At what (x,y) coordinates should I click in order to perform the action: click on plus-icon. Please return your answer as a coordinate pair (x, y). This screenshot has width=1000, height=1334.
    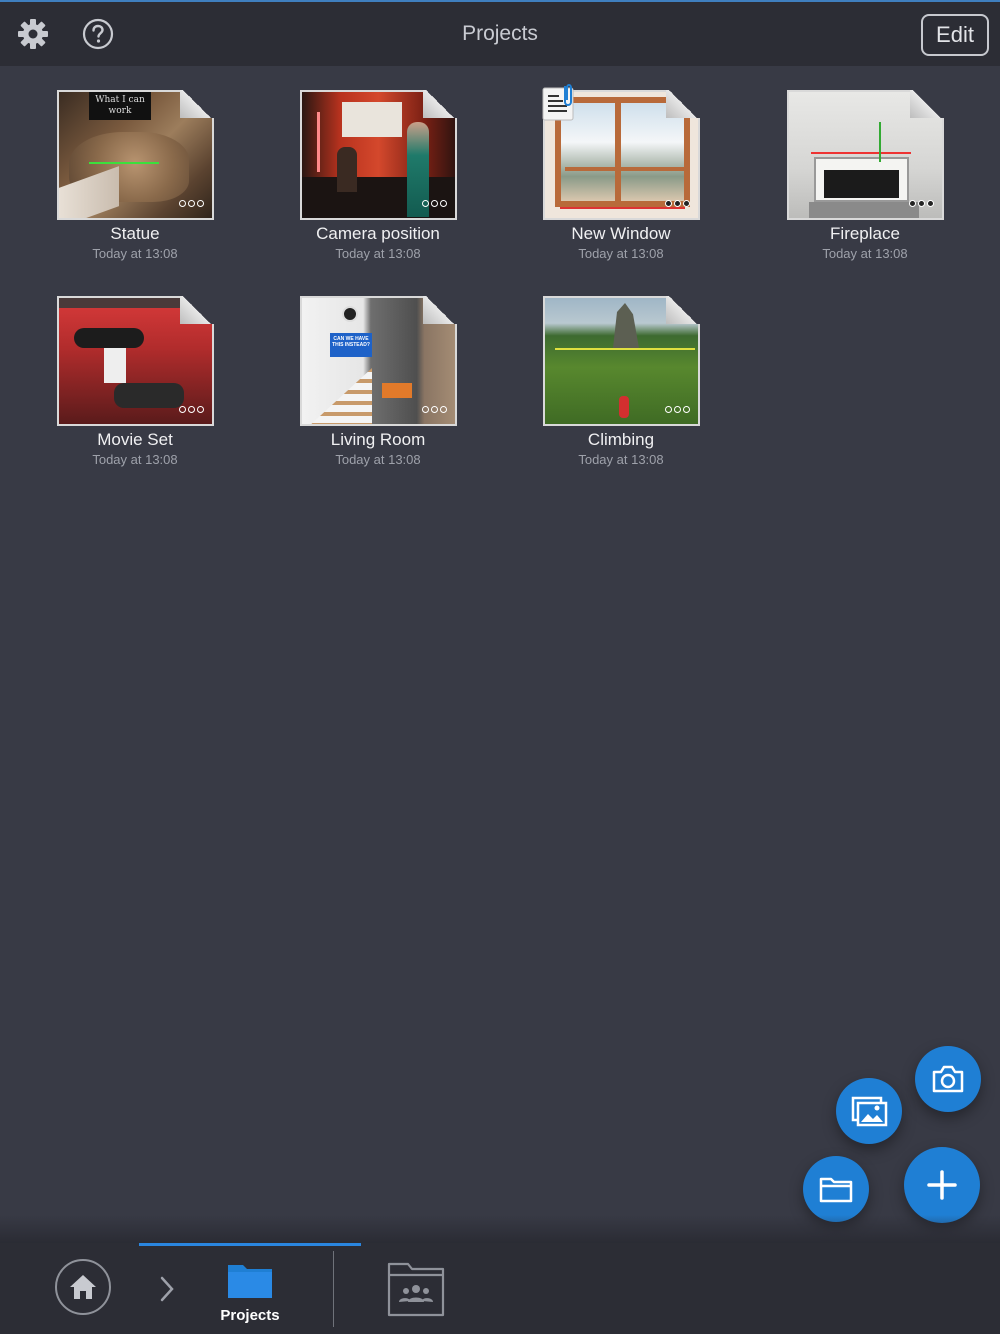
    Looking at the image, I should click on (942, 1185).